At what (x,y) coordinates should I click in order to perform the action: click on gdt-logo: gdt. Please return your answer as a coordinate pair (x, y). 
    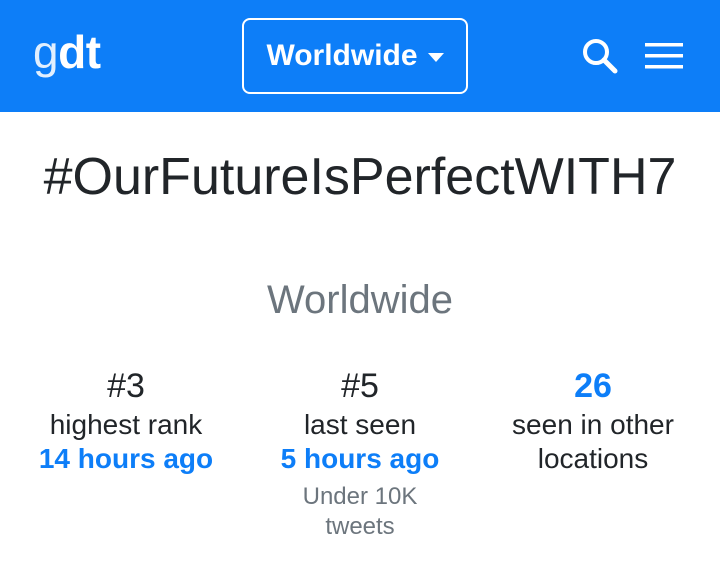
    Looking at the image, I should click on (67, 52).